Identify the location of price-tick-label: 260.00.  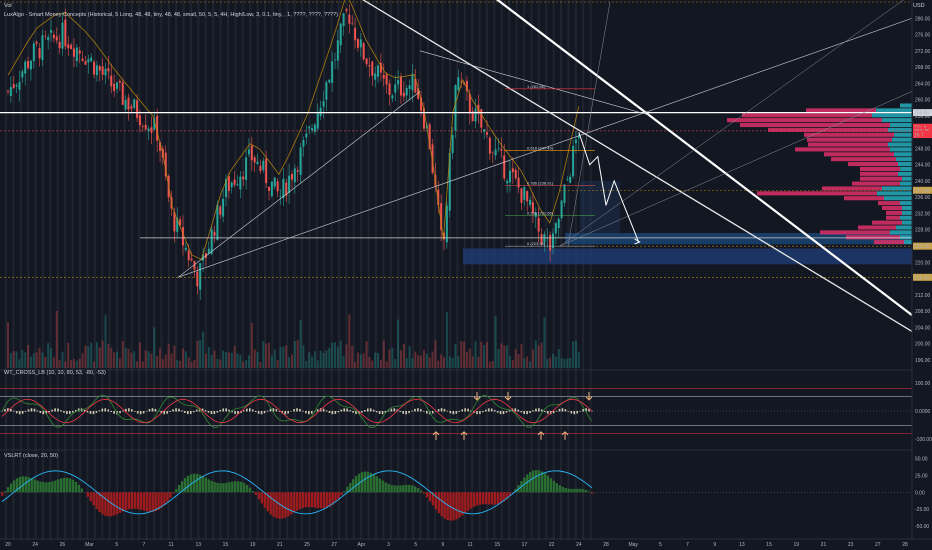
(923, 101).